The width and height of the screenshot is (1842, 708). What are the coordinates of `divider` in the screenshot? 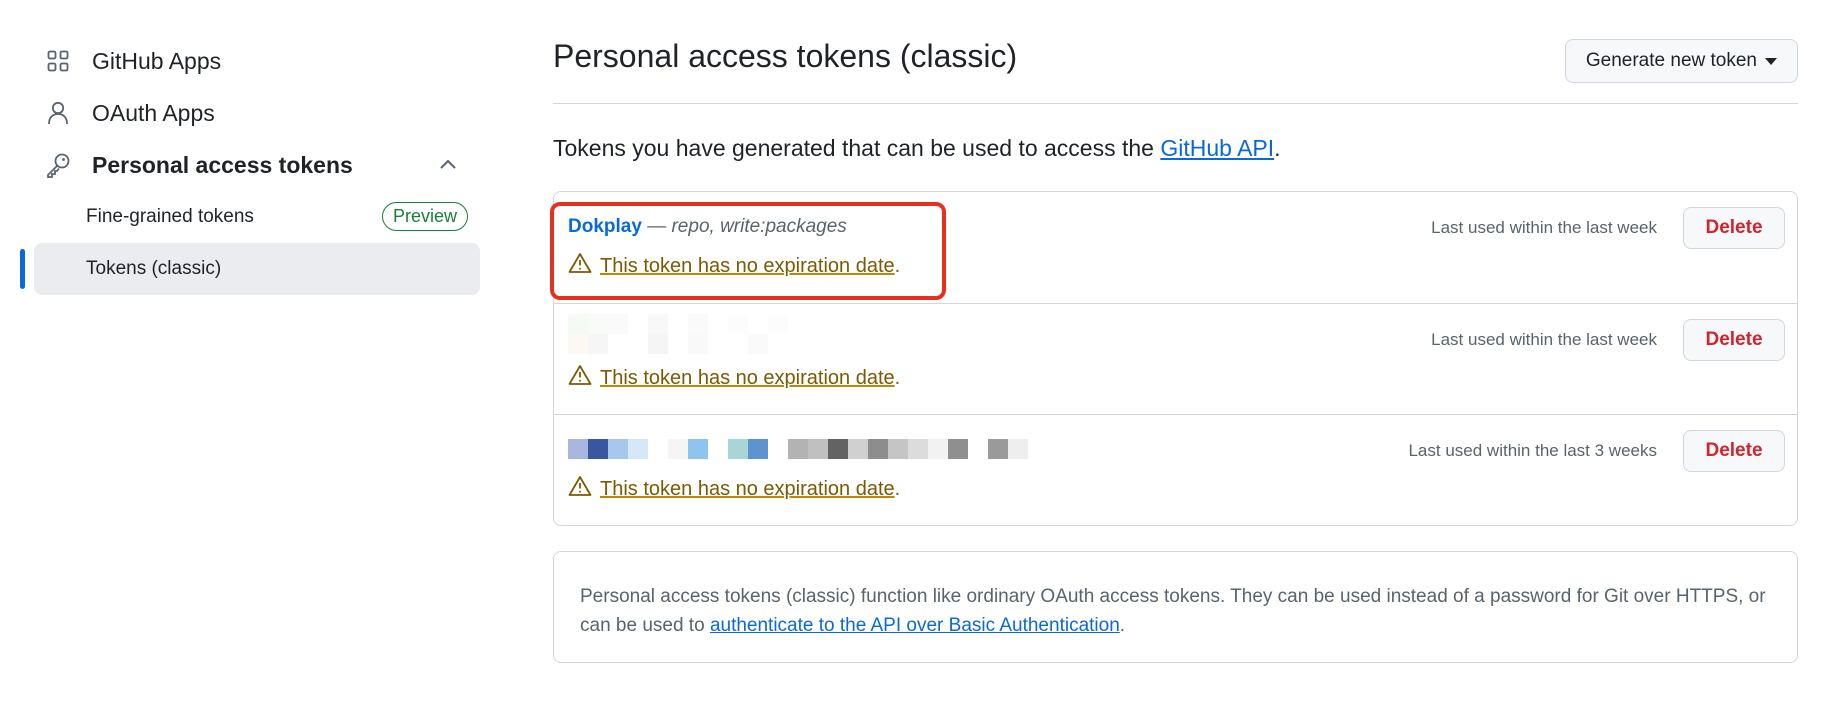 It's located at (1175, 103).